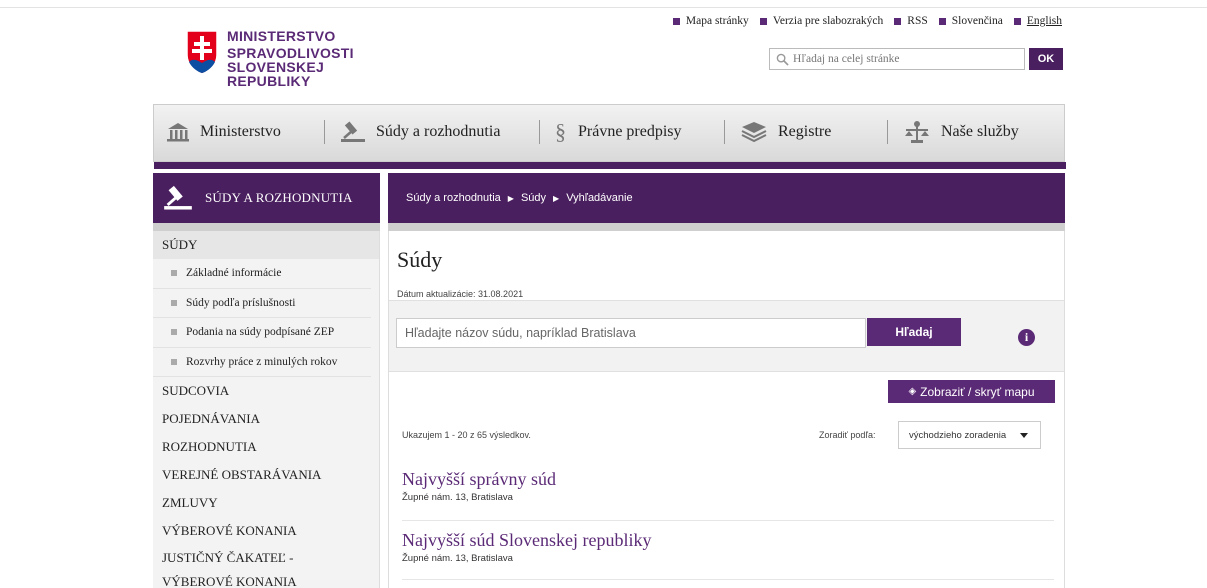 This screenshot has width=1207, height=588. I want to click on search-icon, so click(782, 59).